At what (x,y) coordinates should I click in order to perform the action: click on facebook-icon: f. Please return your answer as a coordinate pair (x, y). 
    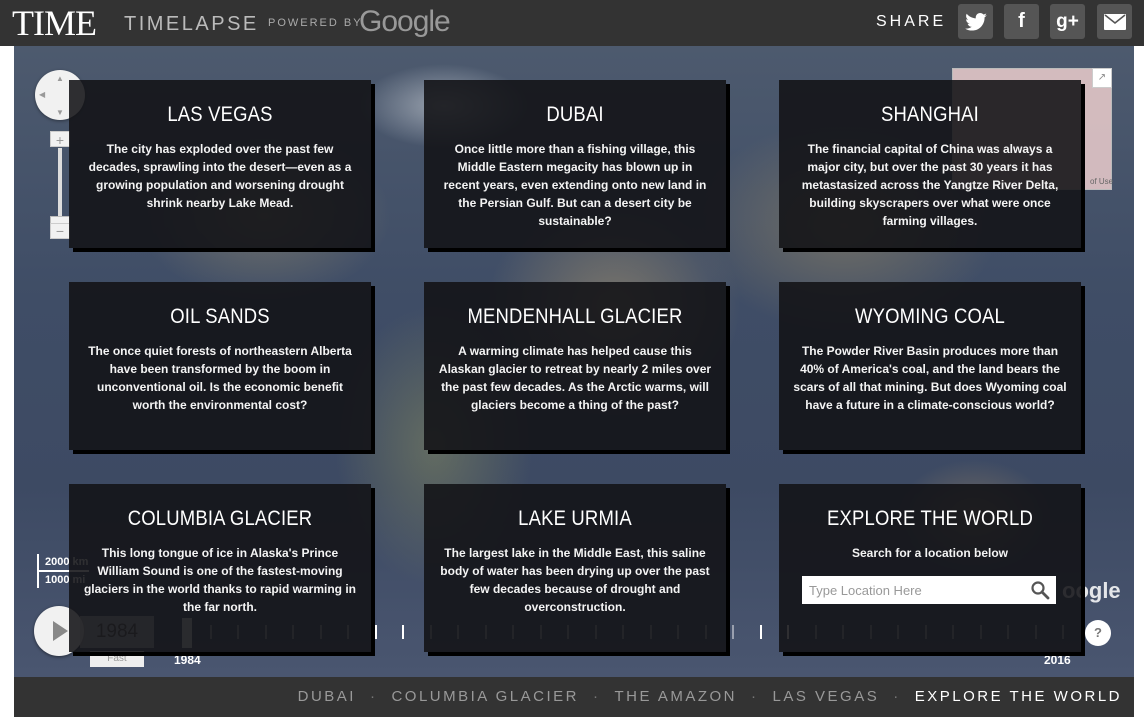
    Looking at the image, I should click on (1021, 21).